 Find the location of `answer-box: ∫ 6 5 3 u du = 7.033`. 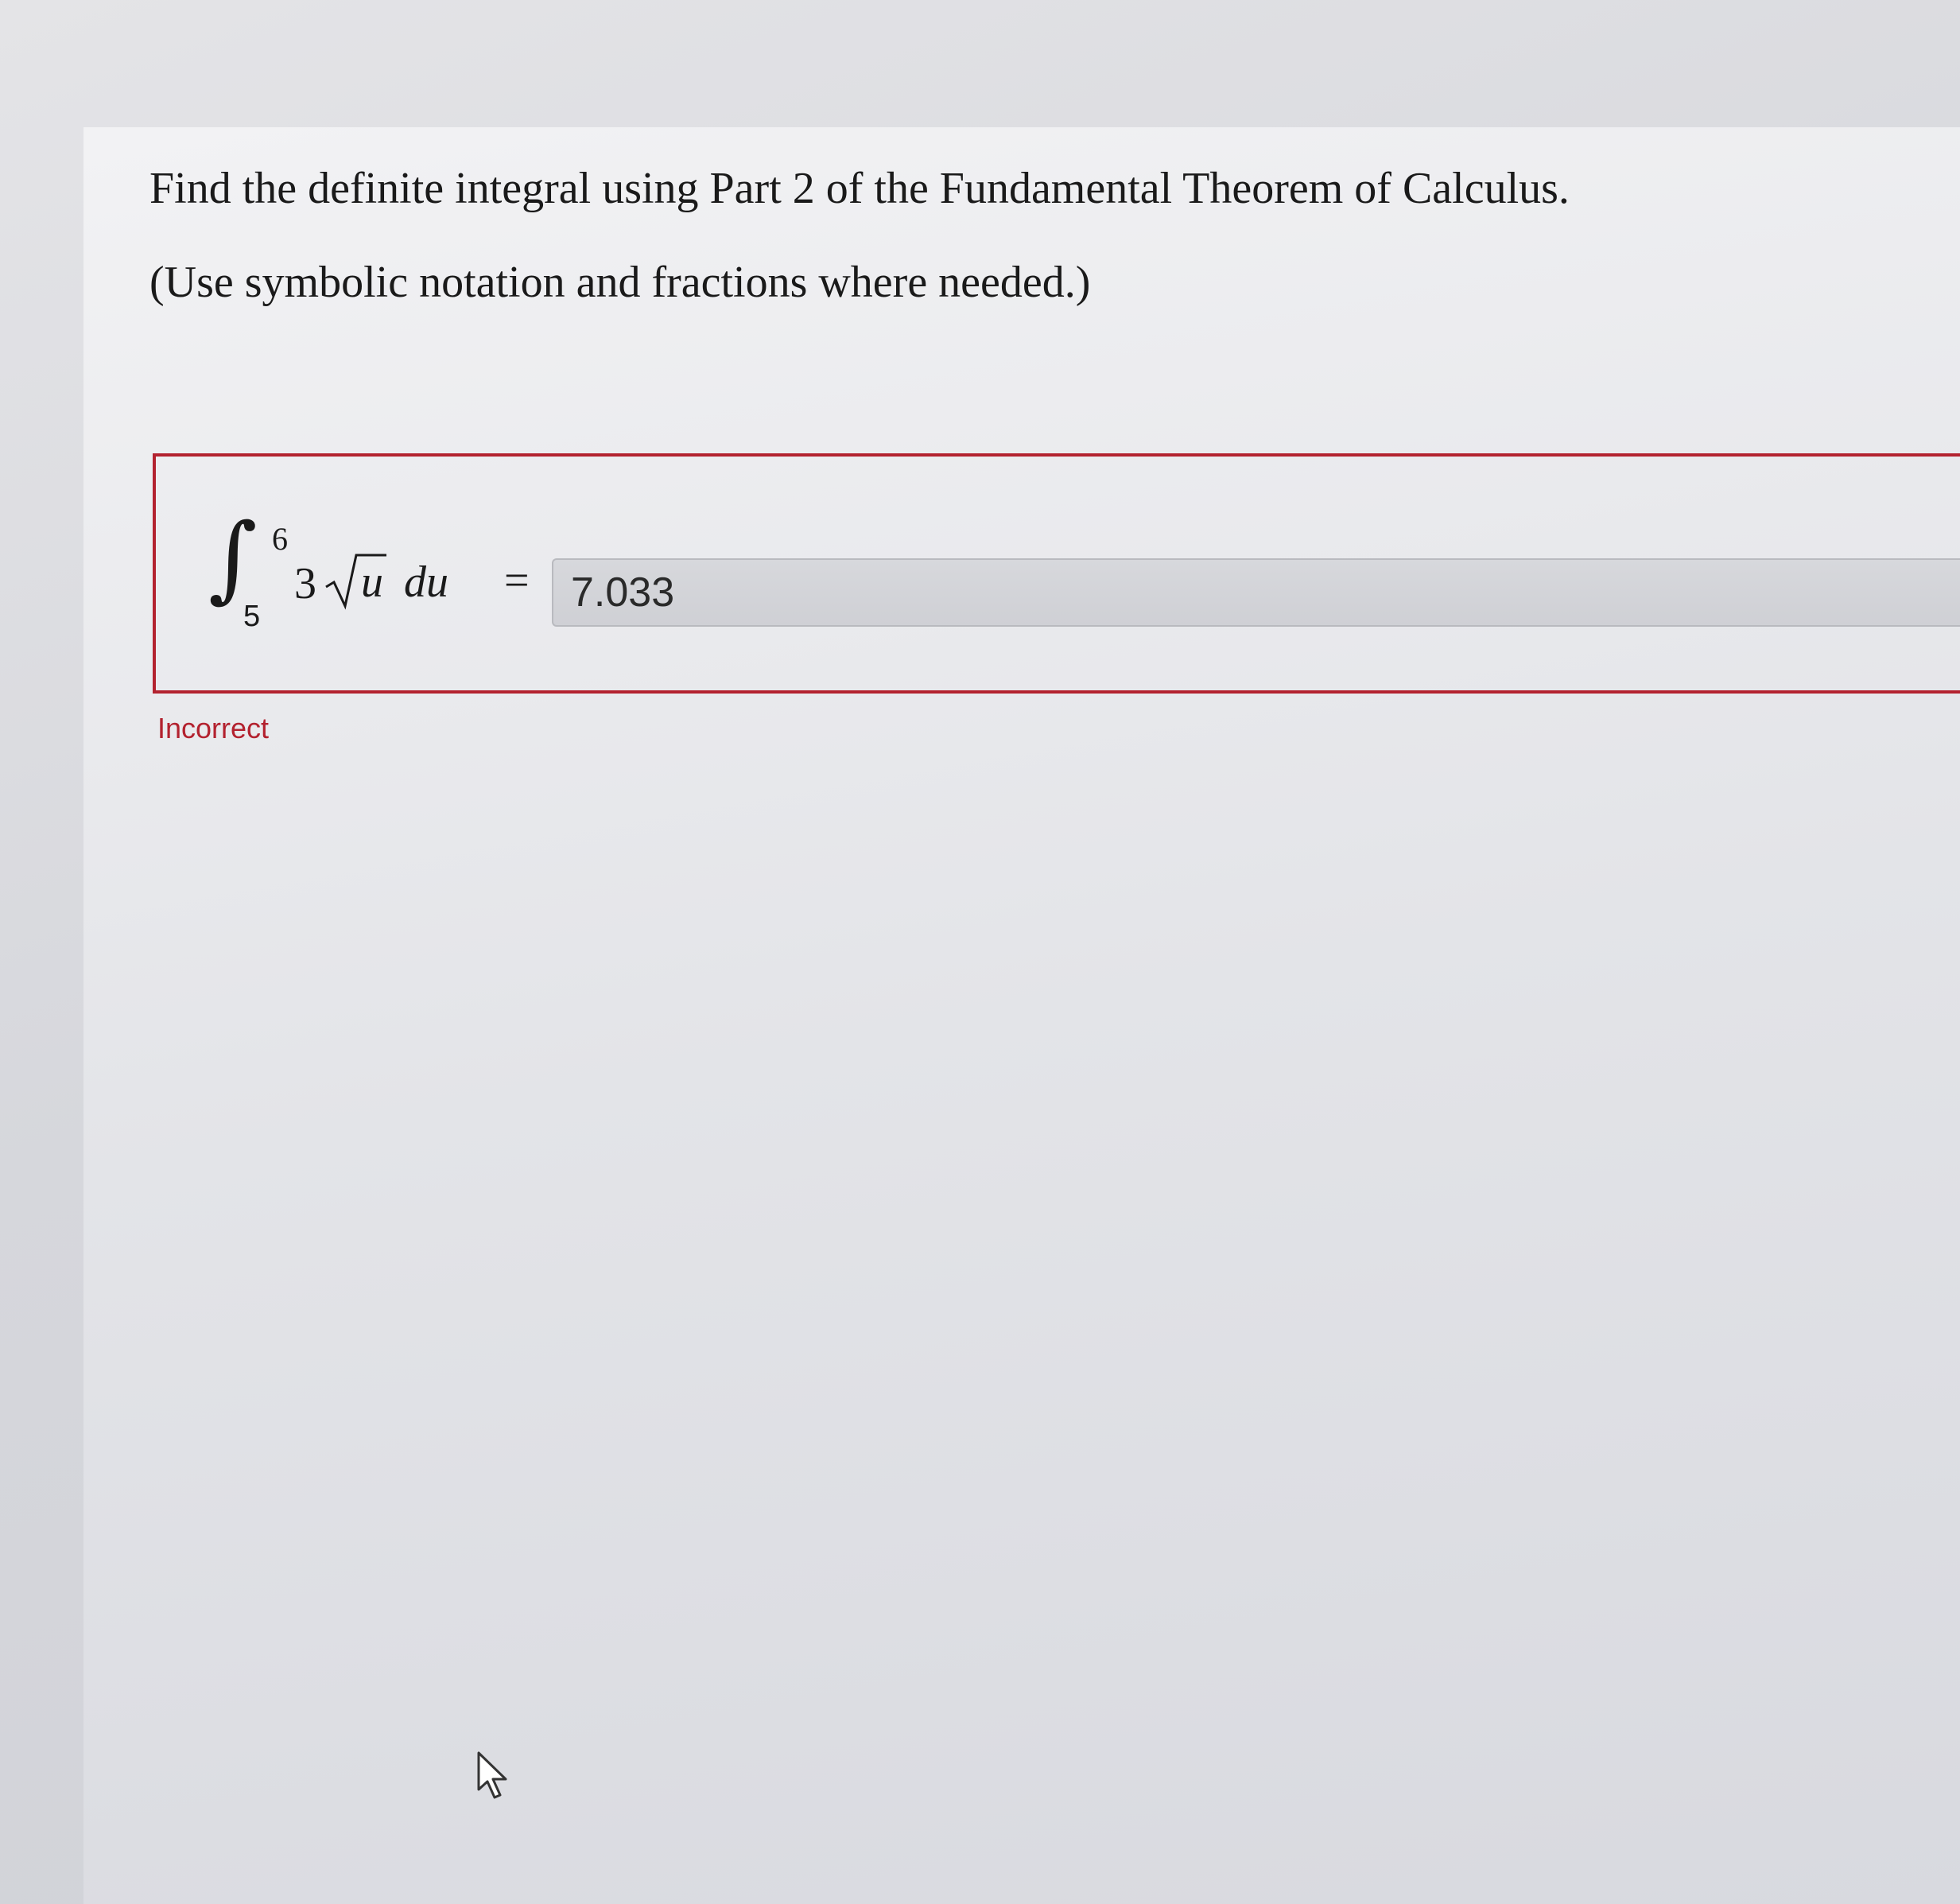

answer-box: ∫ 6 5 3 u du = 7.033 is located at coordinates (1056, 573).